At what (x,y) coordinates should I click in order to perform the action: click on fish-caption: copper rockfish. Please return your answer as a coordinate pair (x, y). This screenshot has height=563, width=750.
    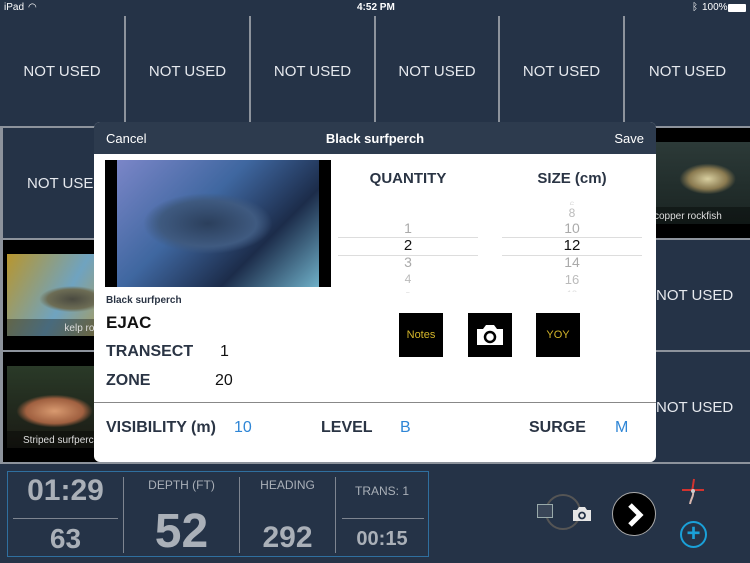
    Looking at the image, I should click on (701, 216).